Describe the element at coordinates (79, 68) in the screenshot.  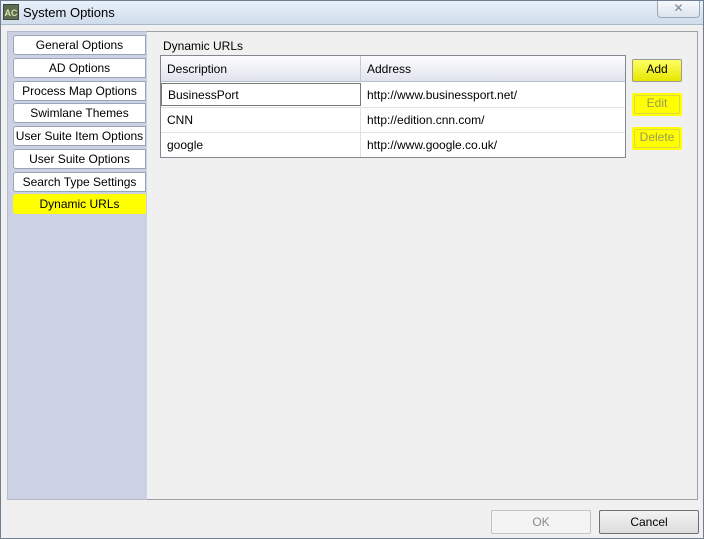
I see `sidebar-item-ad-options: AD Options` at that location.